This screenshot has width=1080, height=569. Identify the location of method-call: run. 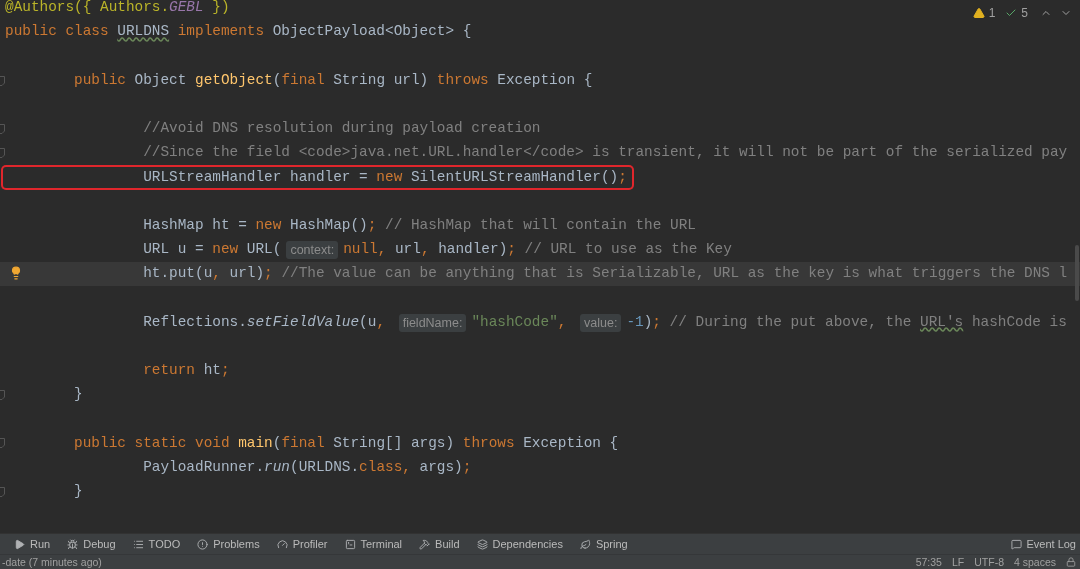
(277, 467).